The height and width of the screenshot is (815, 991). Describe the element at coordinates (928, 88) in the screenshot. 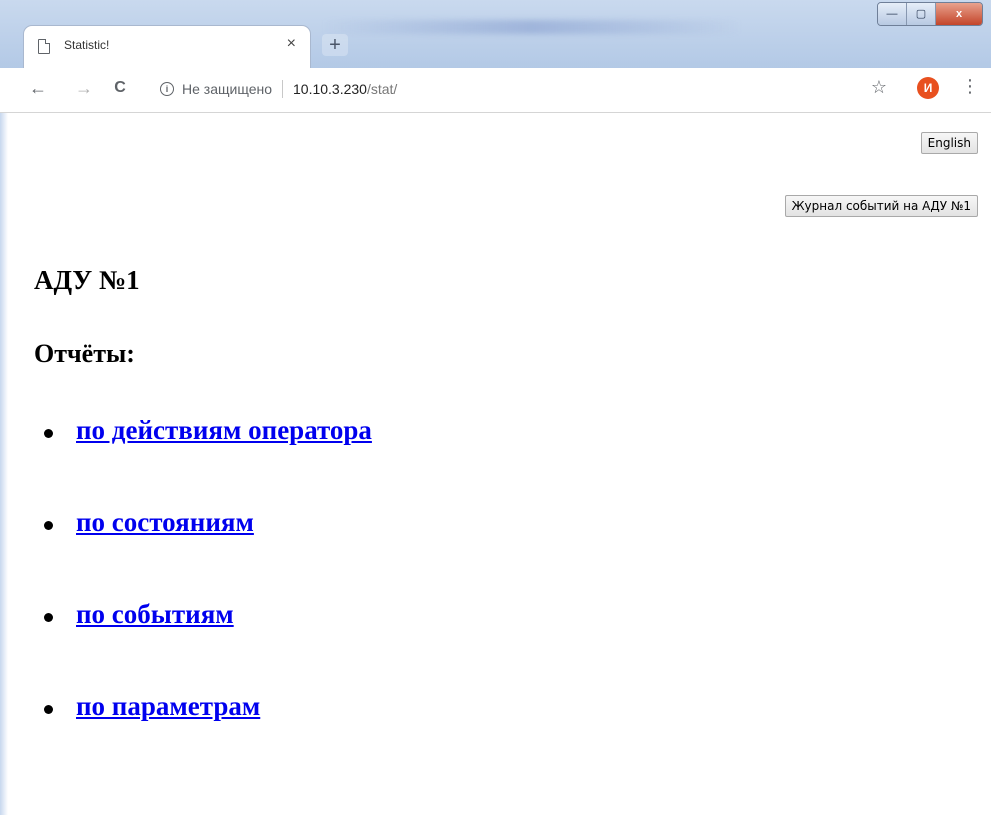

I see `profile-avatar: И` at that location.